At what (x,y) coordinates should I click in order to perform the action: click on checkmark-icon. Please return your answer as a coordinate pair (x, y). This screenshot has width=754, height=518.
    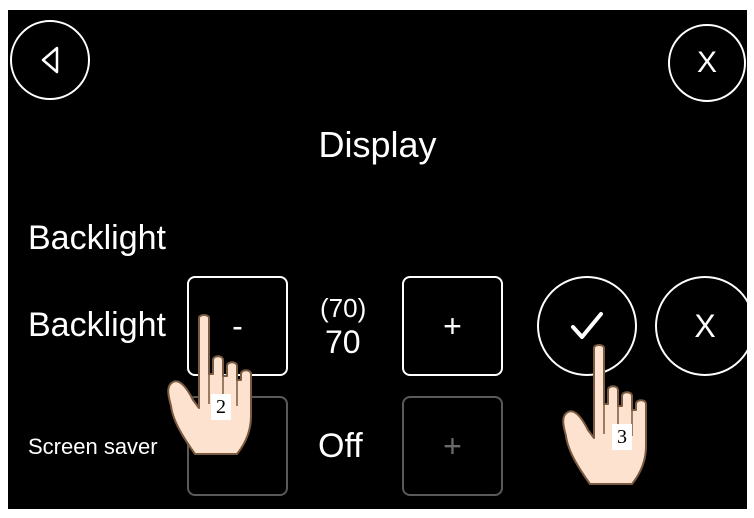
    Looking at the image, I should click on (587, 325).